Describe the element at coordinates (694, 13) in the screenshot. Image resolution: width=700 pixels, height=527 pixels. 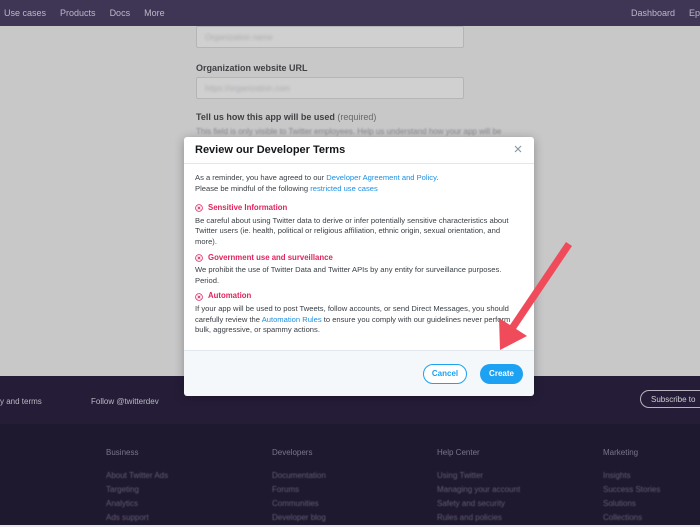
I see `nav-account: Ep` at that location.